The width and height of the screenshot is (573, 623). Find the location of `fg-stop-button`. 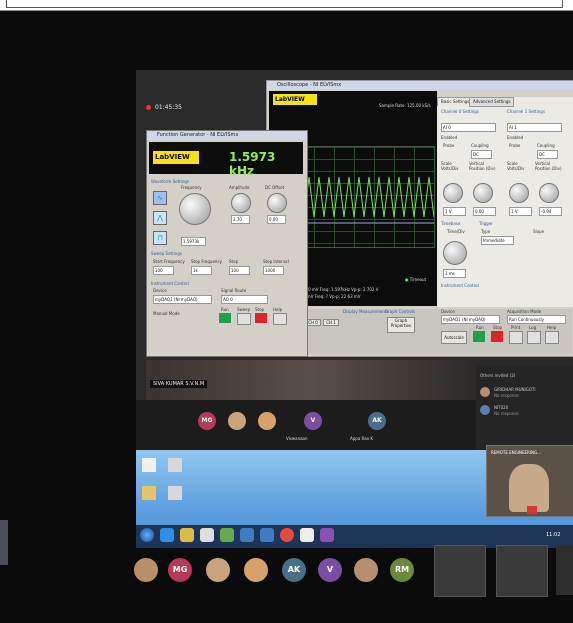

fg-stop-button is located at coordinates (261, 318).